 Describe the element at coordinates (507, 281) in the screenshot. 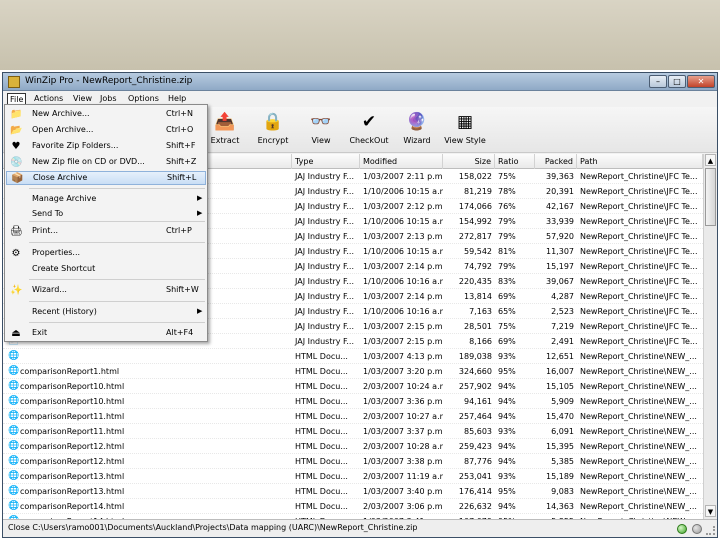

I see `file-ratio: 83%` at that location.